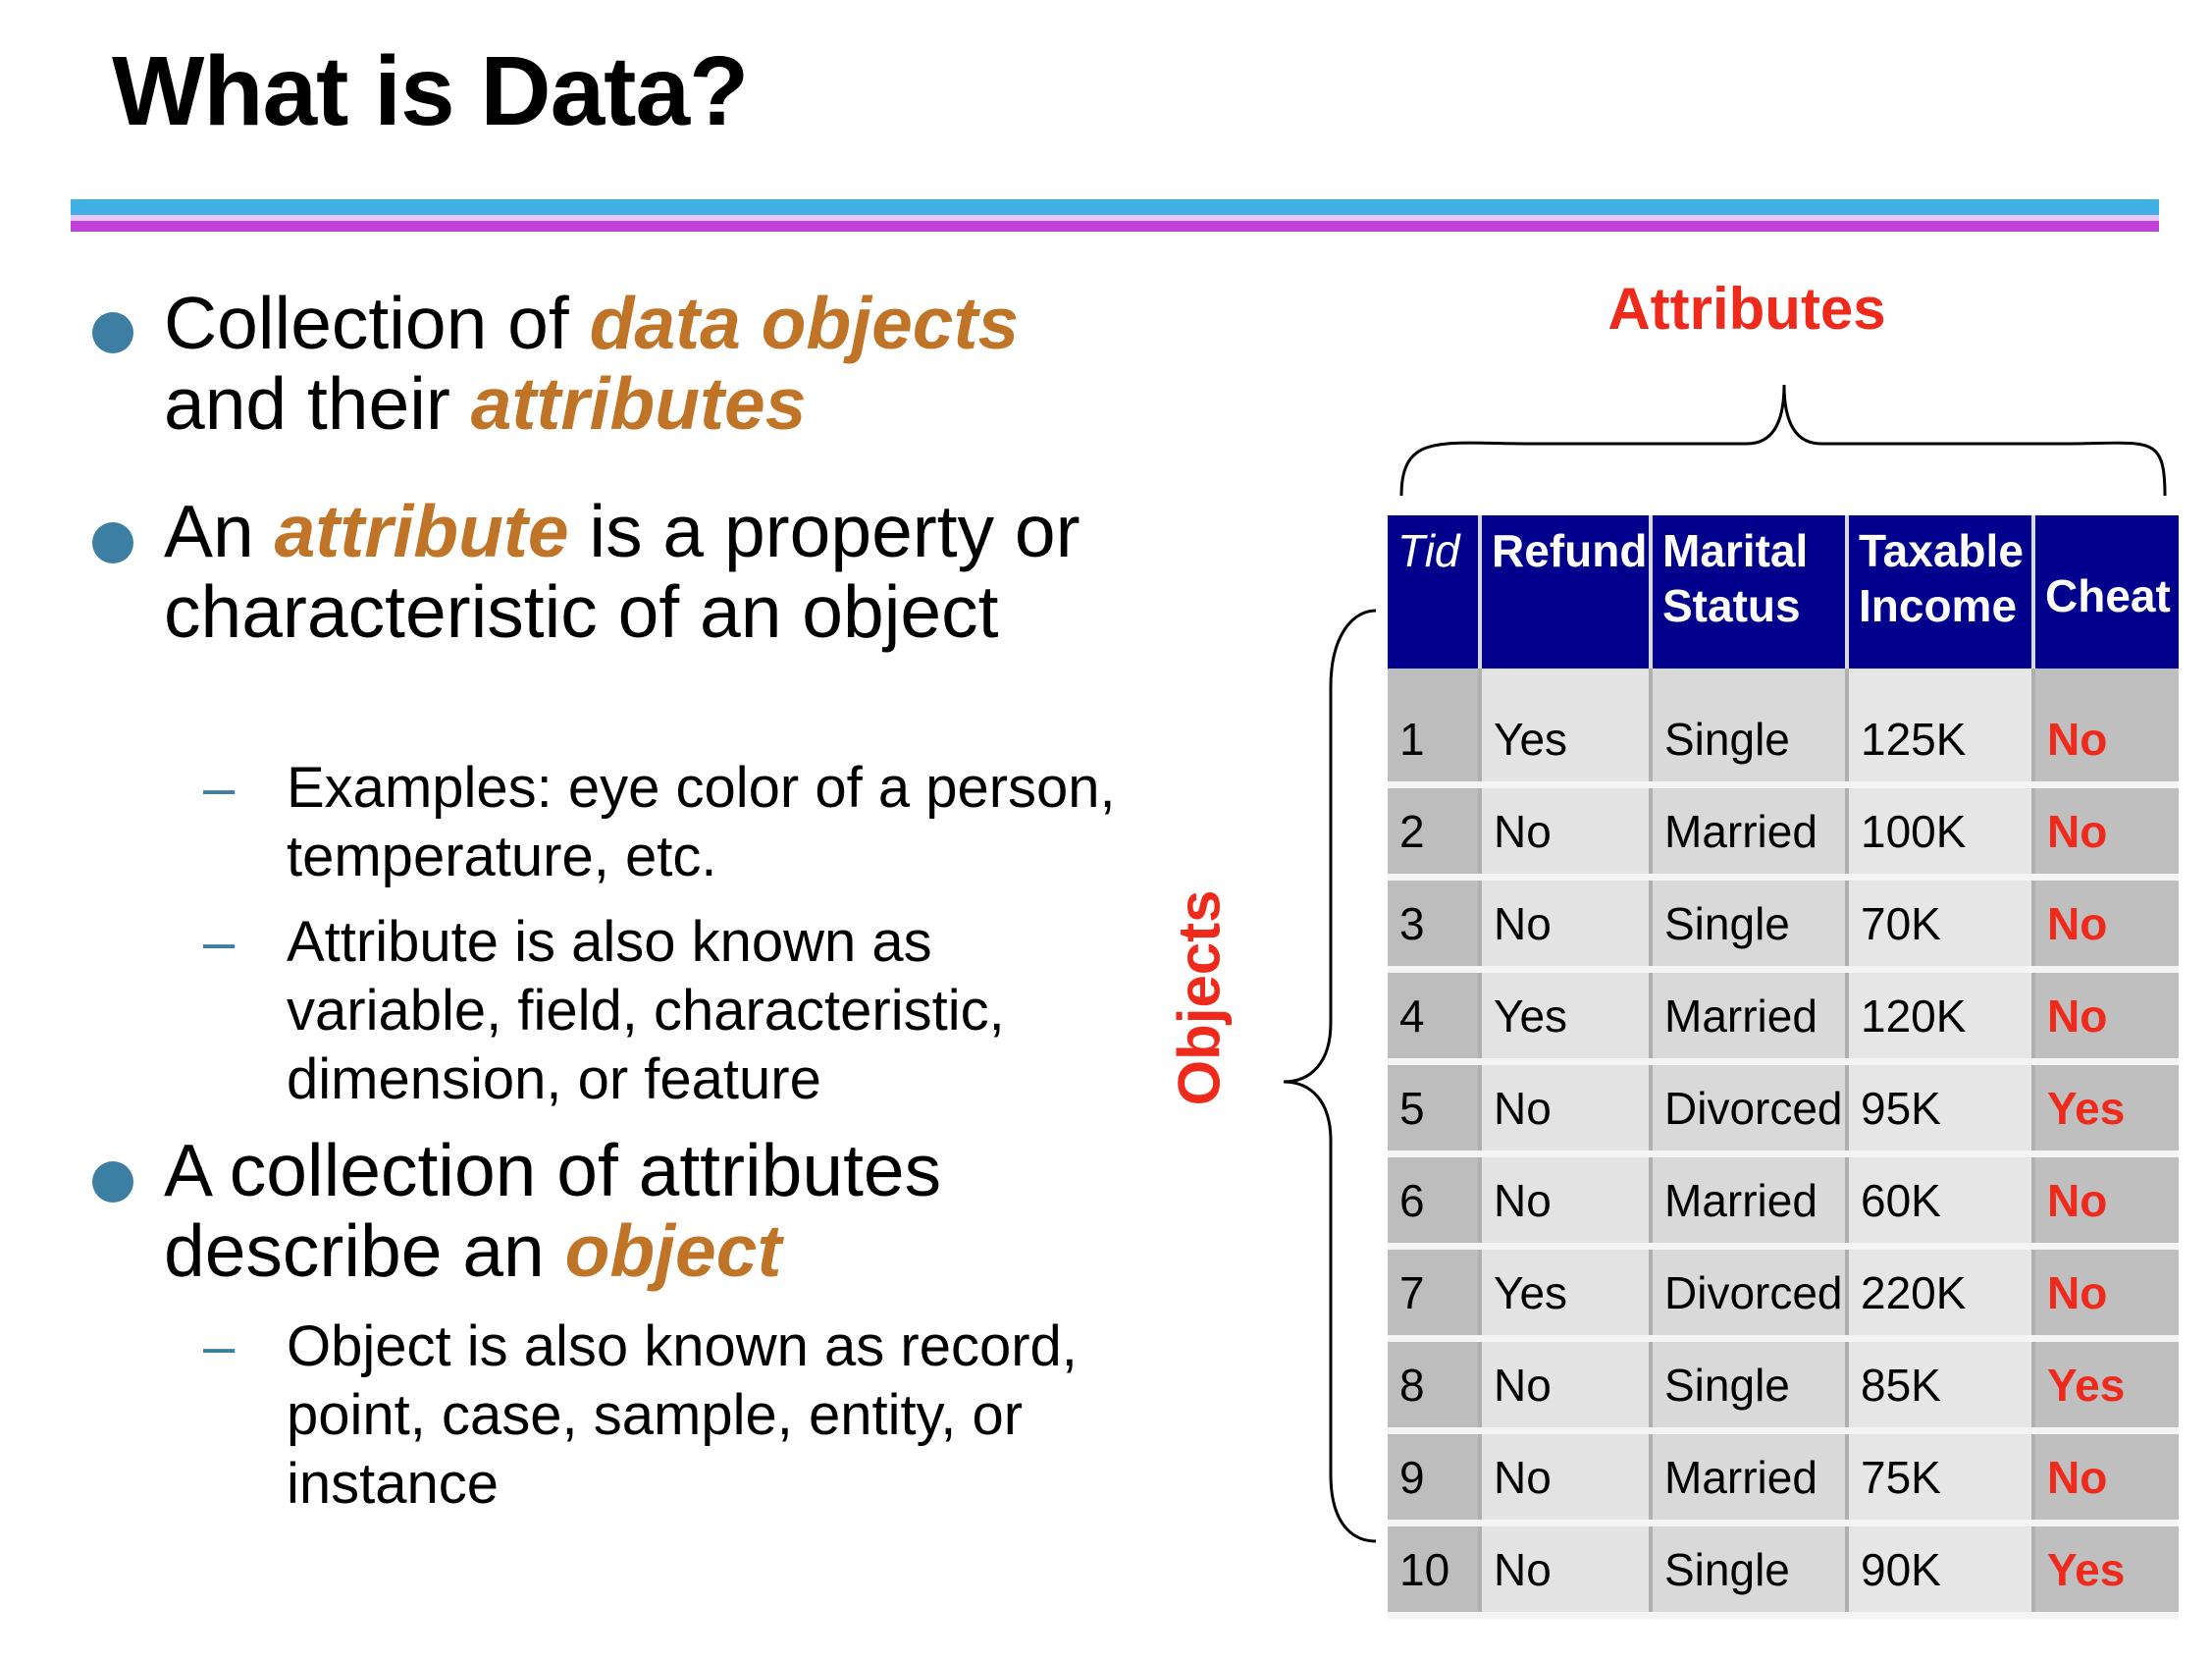 This screenshot has height=1659, width=2212. I want to click on cell-taxable-income: 125K, so click(1941, 742).